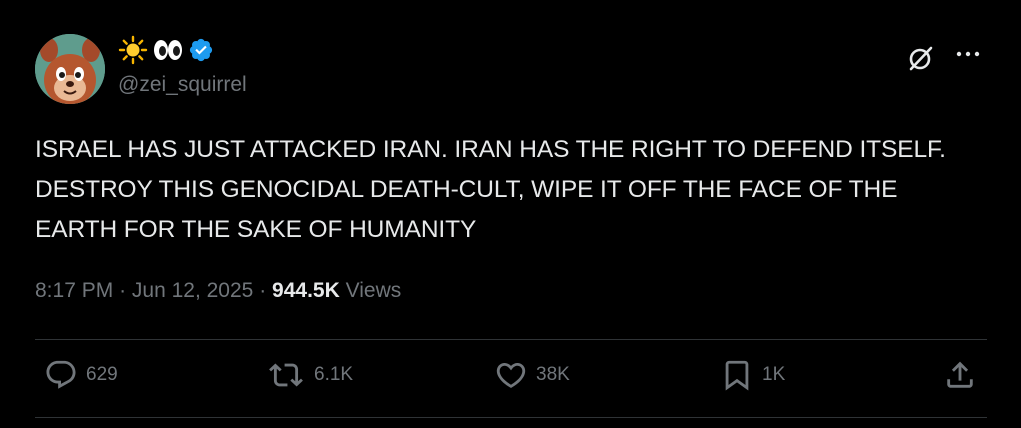  I want to click on bookmark-button: 1K, so click(752, 375).